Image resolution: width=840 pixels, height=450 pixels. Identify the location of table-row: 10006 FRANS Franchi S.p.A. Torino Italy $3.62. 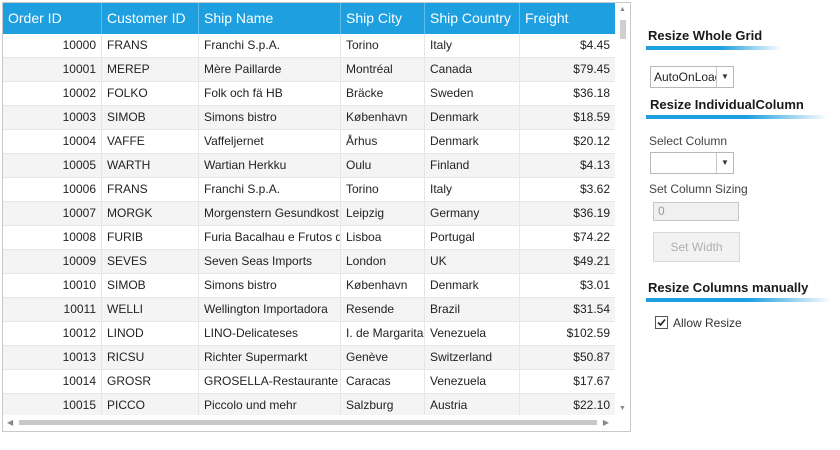
(309, 190).